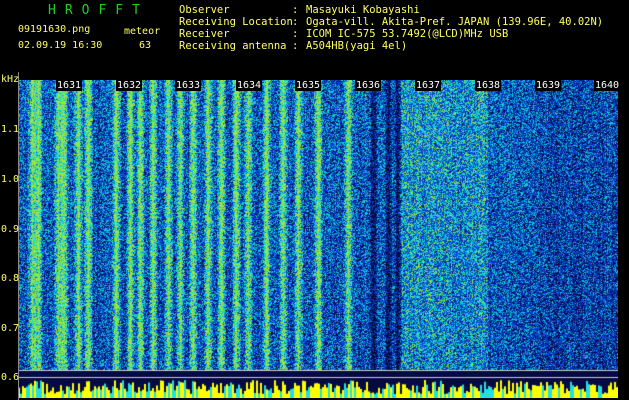 This screenshot has width=629, height=400. Describe the element at coordinates (233, 46) in the screenshot. I see `antenna-label: Receiving antenna` at that location.